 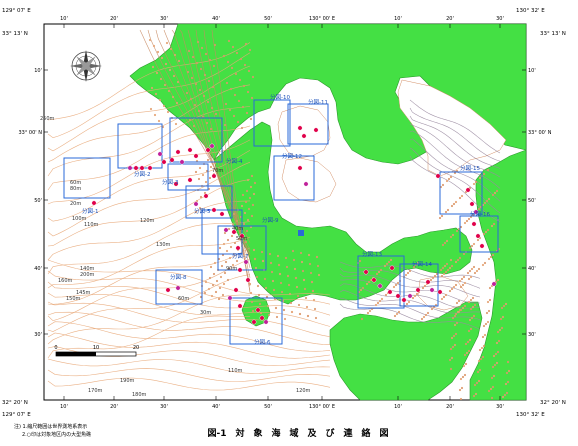 What do you see at coordinates (216, 407) in the screenshot?
I see `lon-tick-label-bottom: 40'` at bounding box center [216, 407].